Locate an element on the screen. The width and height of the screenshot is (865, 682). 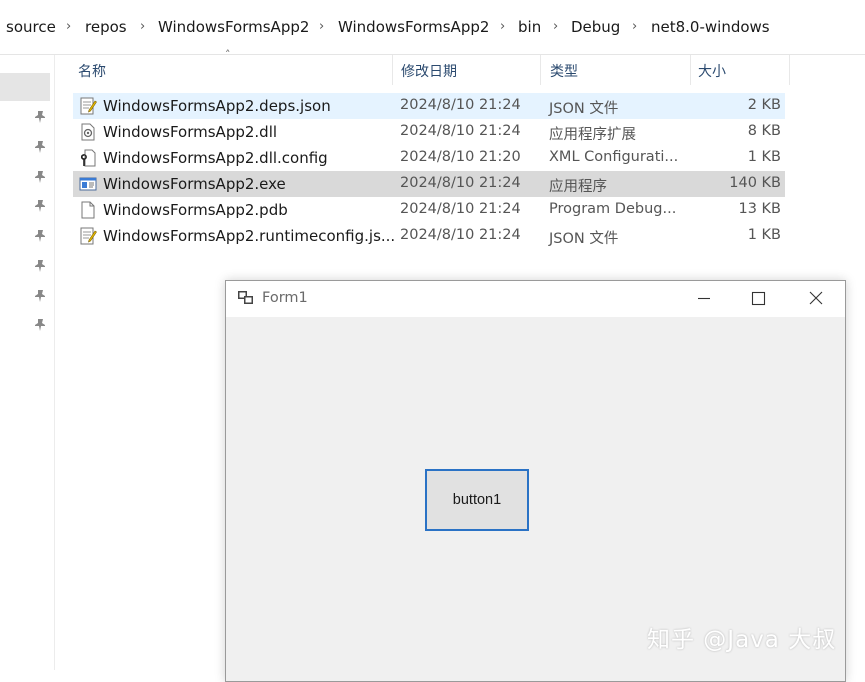
file-name: WindowsFormsApp2.exe is located at coordinates (194, 184).